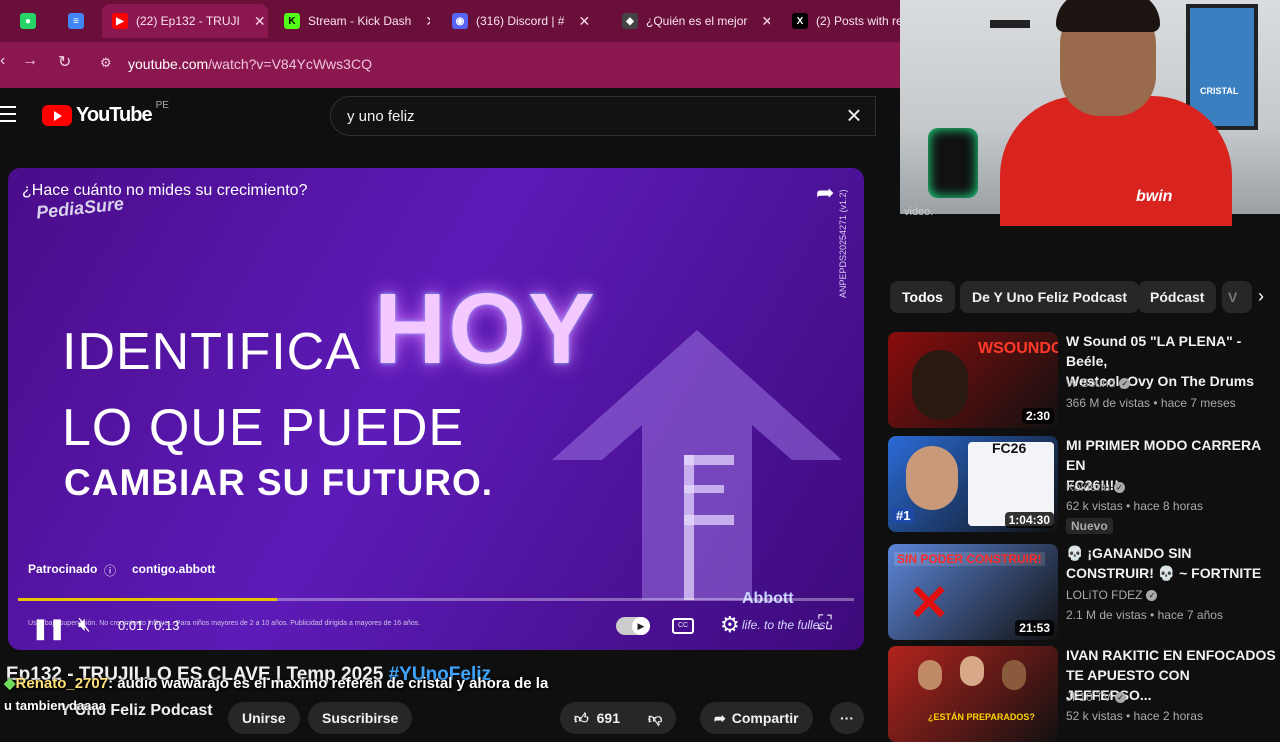 The image size is (1280, 742). Describe the element at coordinates (173, 569) in the screenshot. I see `advertiser-domain: contigo.abbott` at that location.